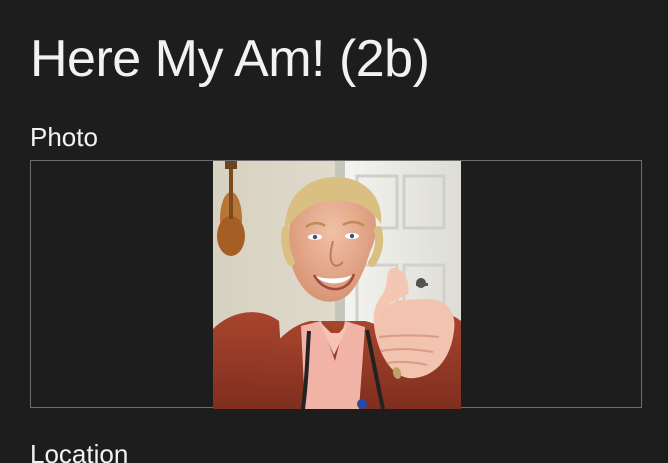 This screenshot has width=668, height=463. Describe the element at coordinates (64, 137) in the screenshot. I see `photo-section-label: Photo` at that location.